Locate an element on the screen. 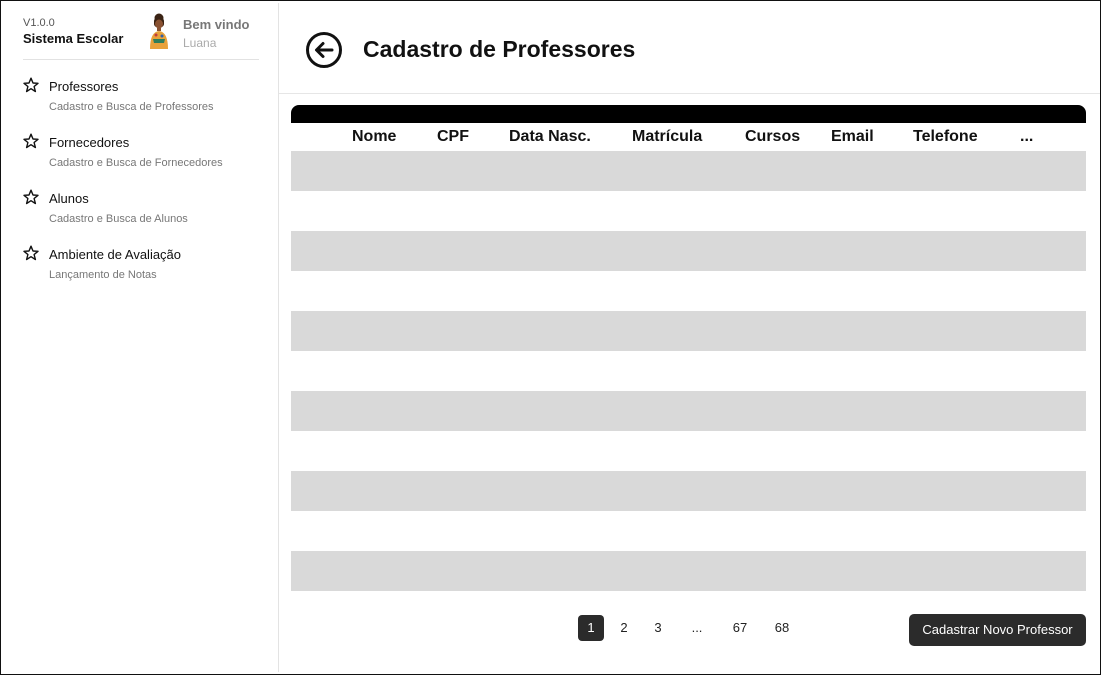 Image resolution: width=1101 pixels, height=675 pixels. column-header-cpf: CPF is located at coordinates (453, 137).